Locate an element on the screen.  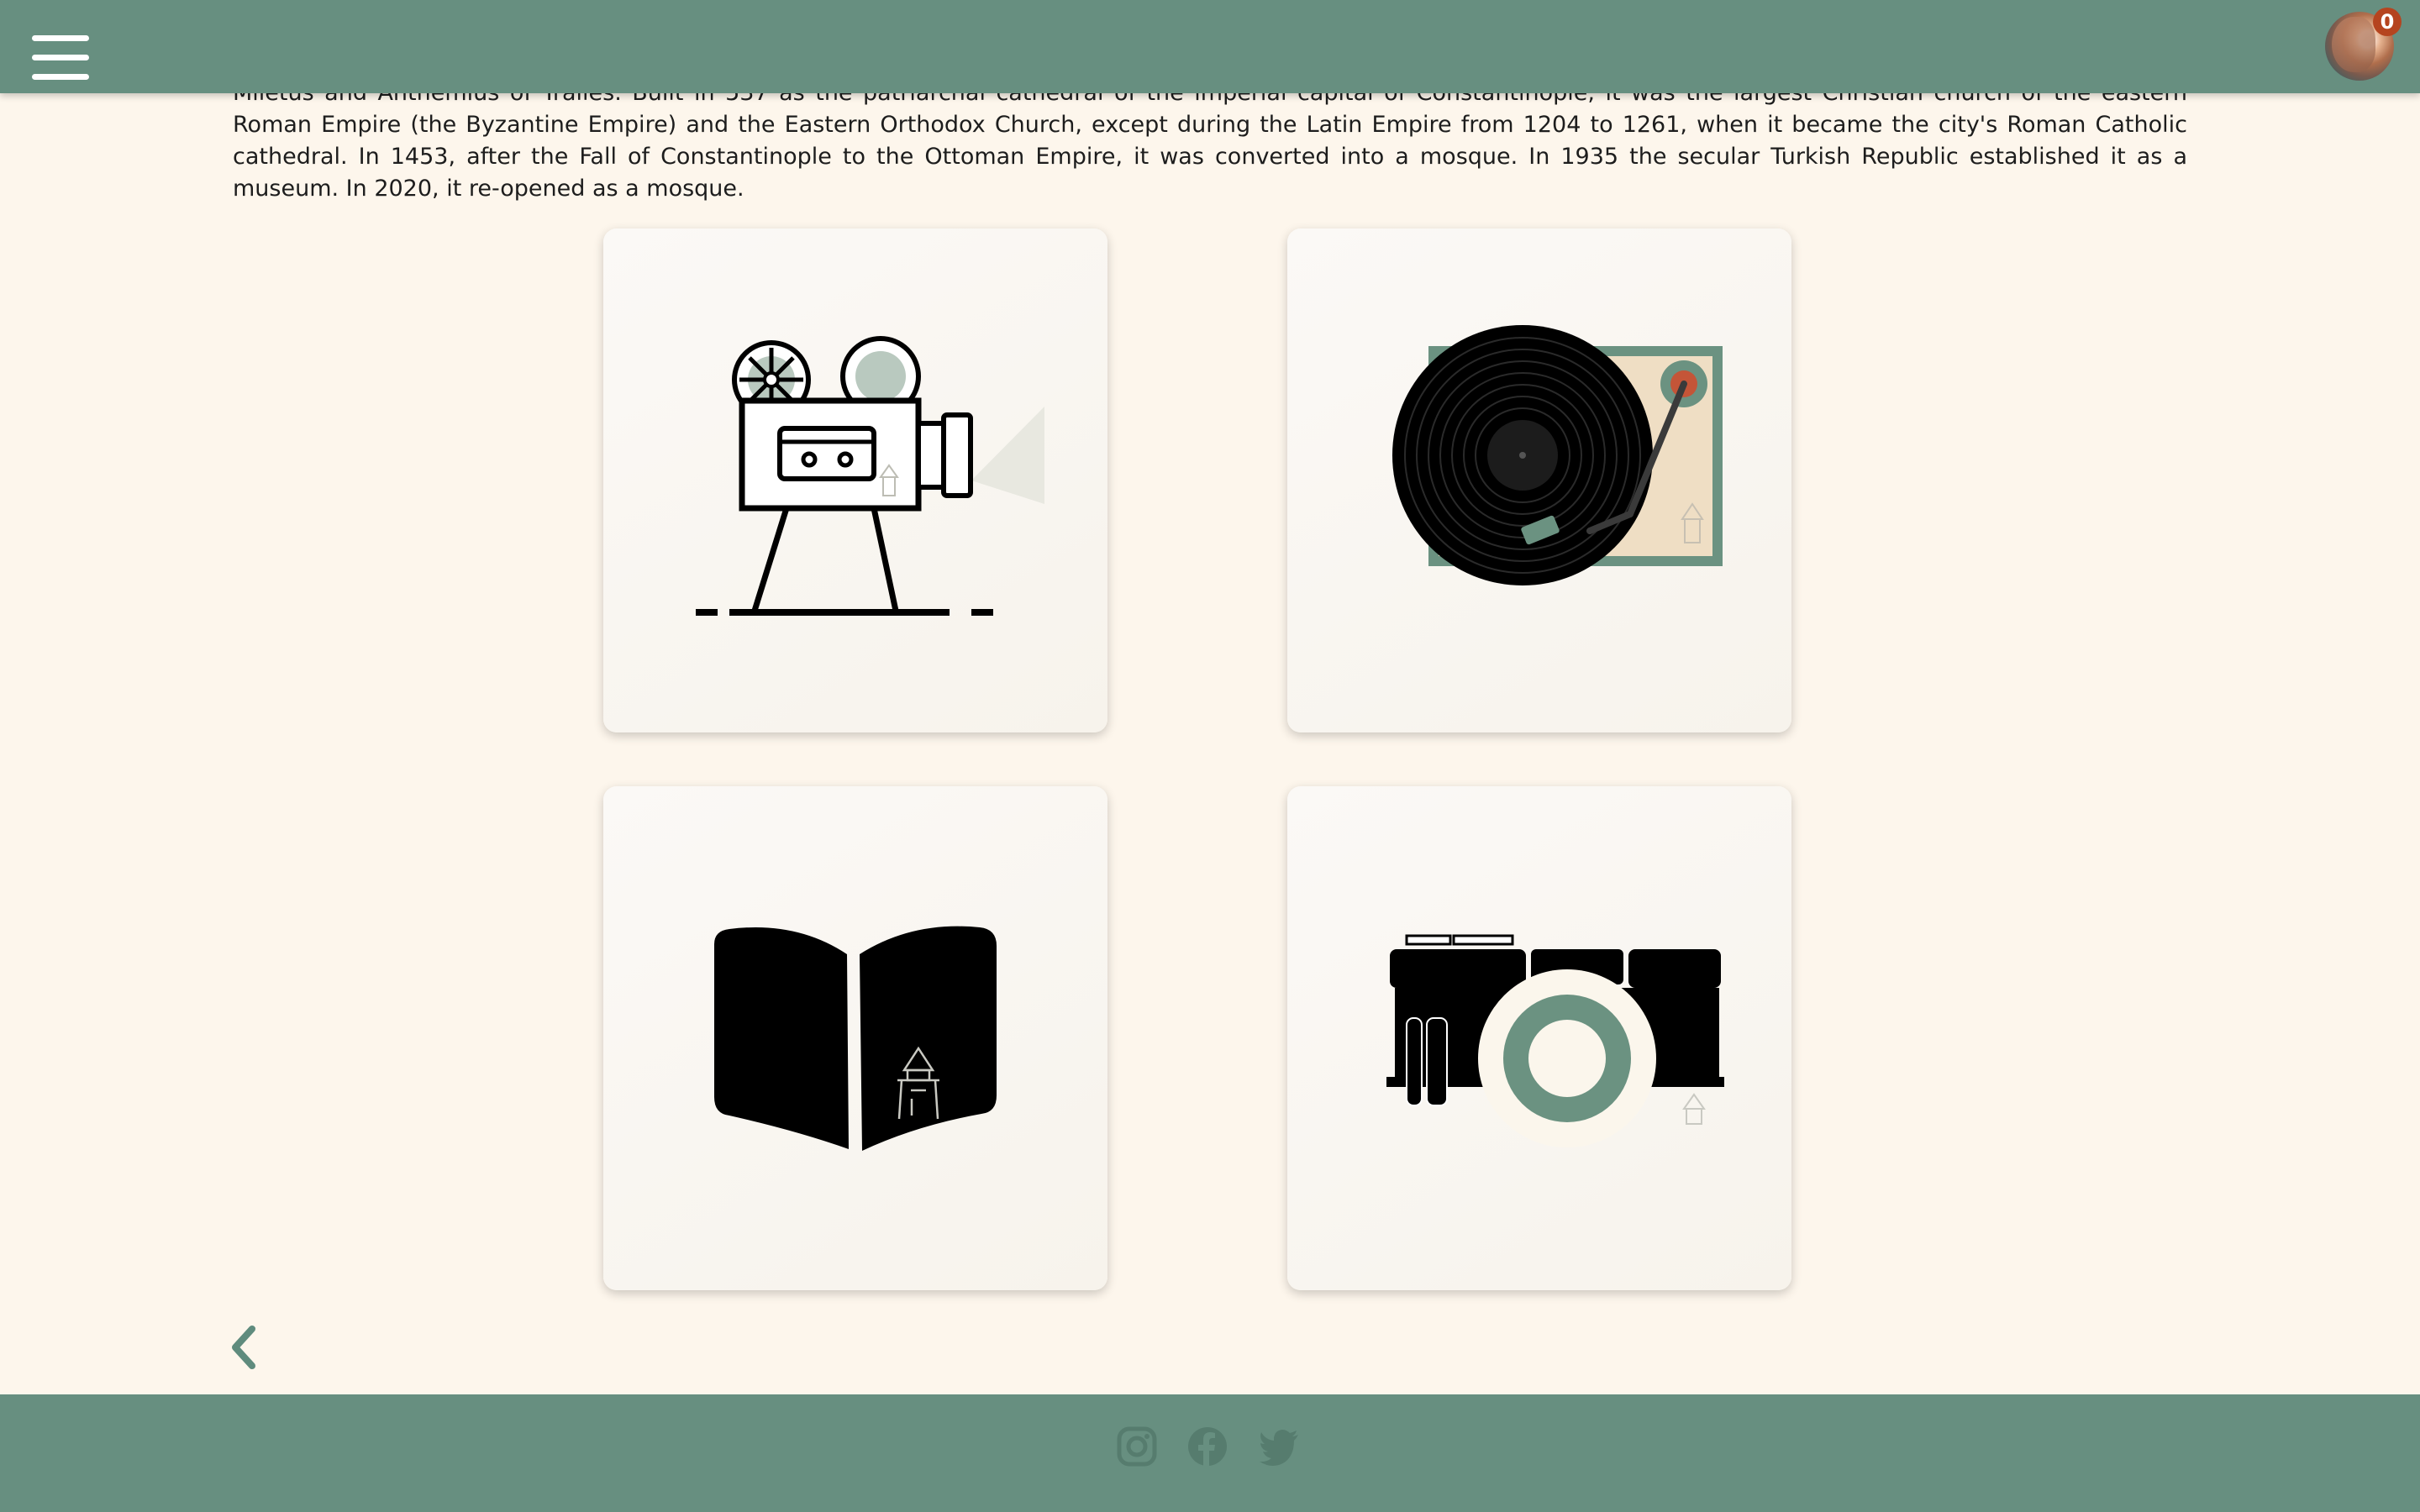
camera-icon is located at coordinates (1555, 1040).